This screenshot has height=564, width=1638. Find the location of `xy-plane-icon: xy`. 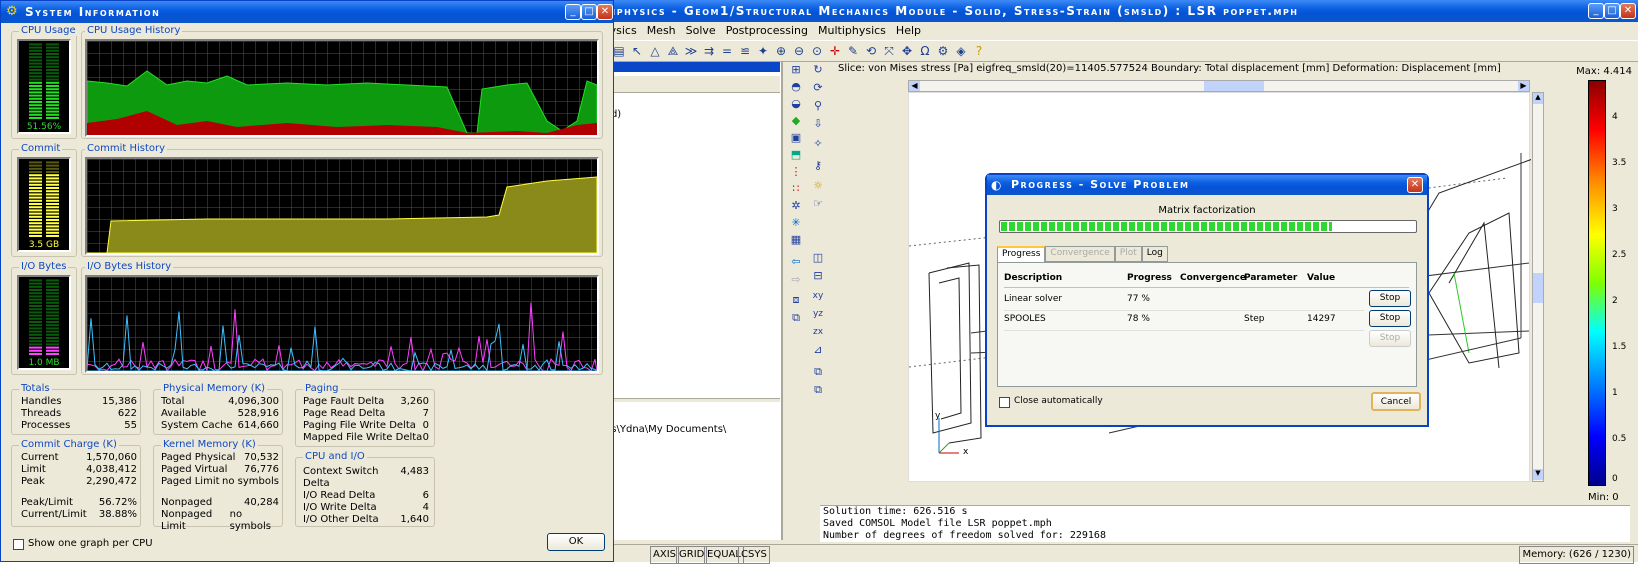

xy-plane-icon: xy is located at coordinates (818, 296).